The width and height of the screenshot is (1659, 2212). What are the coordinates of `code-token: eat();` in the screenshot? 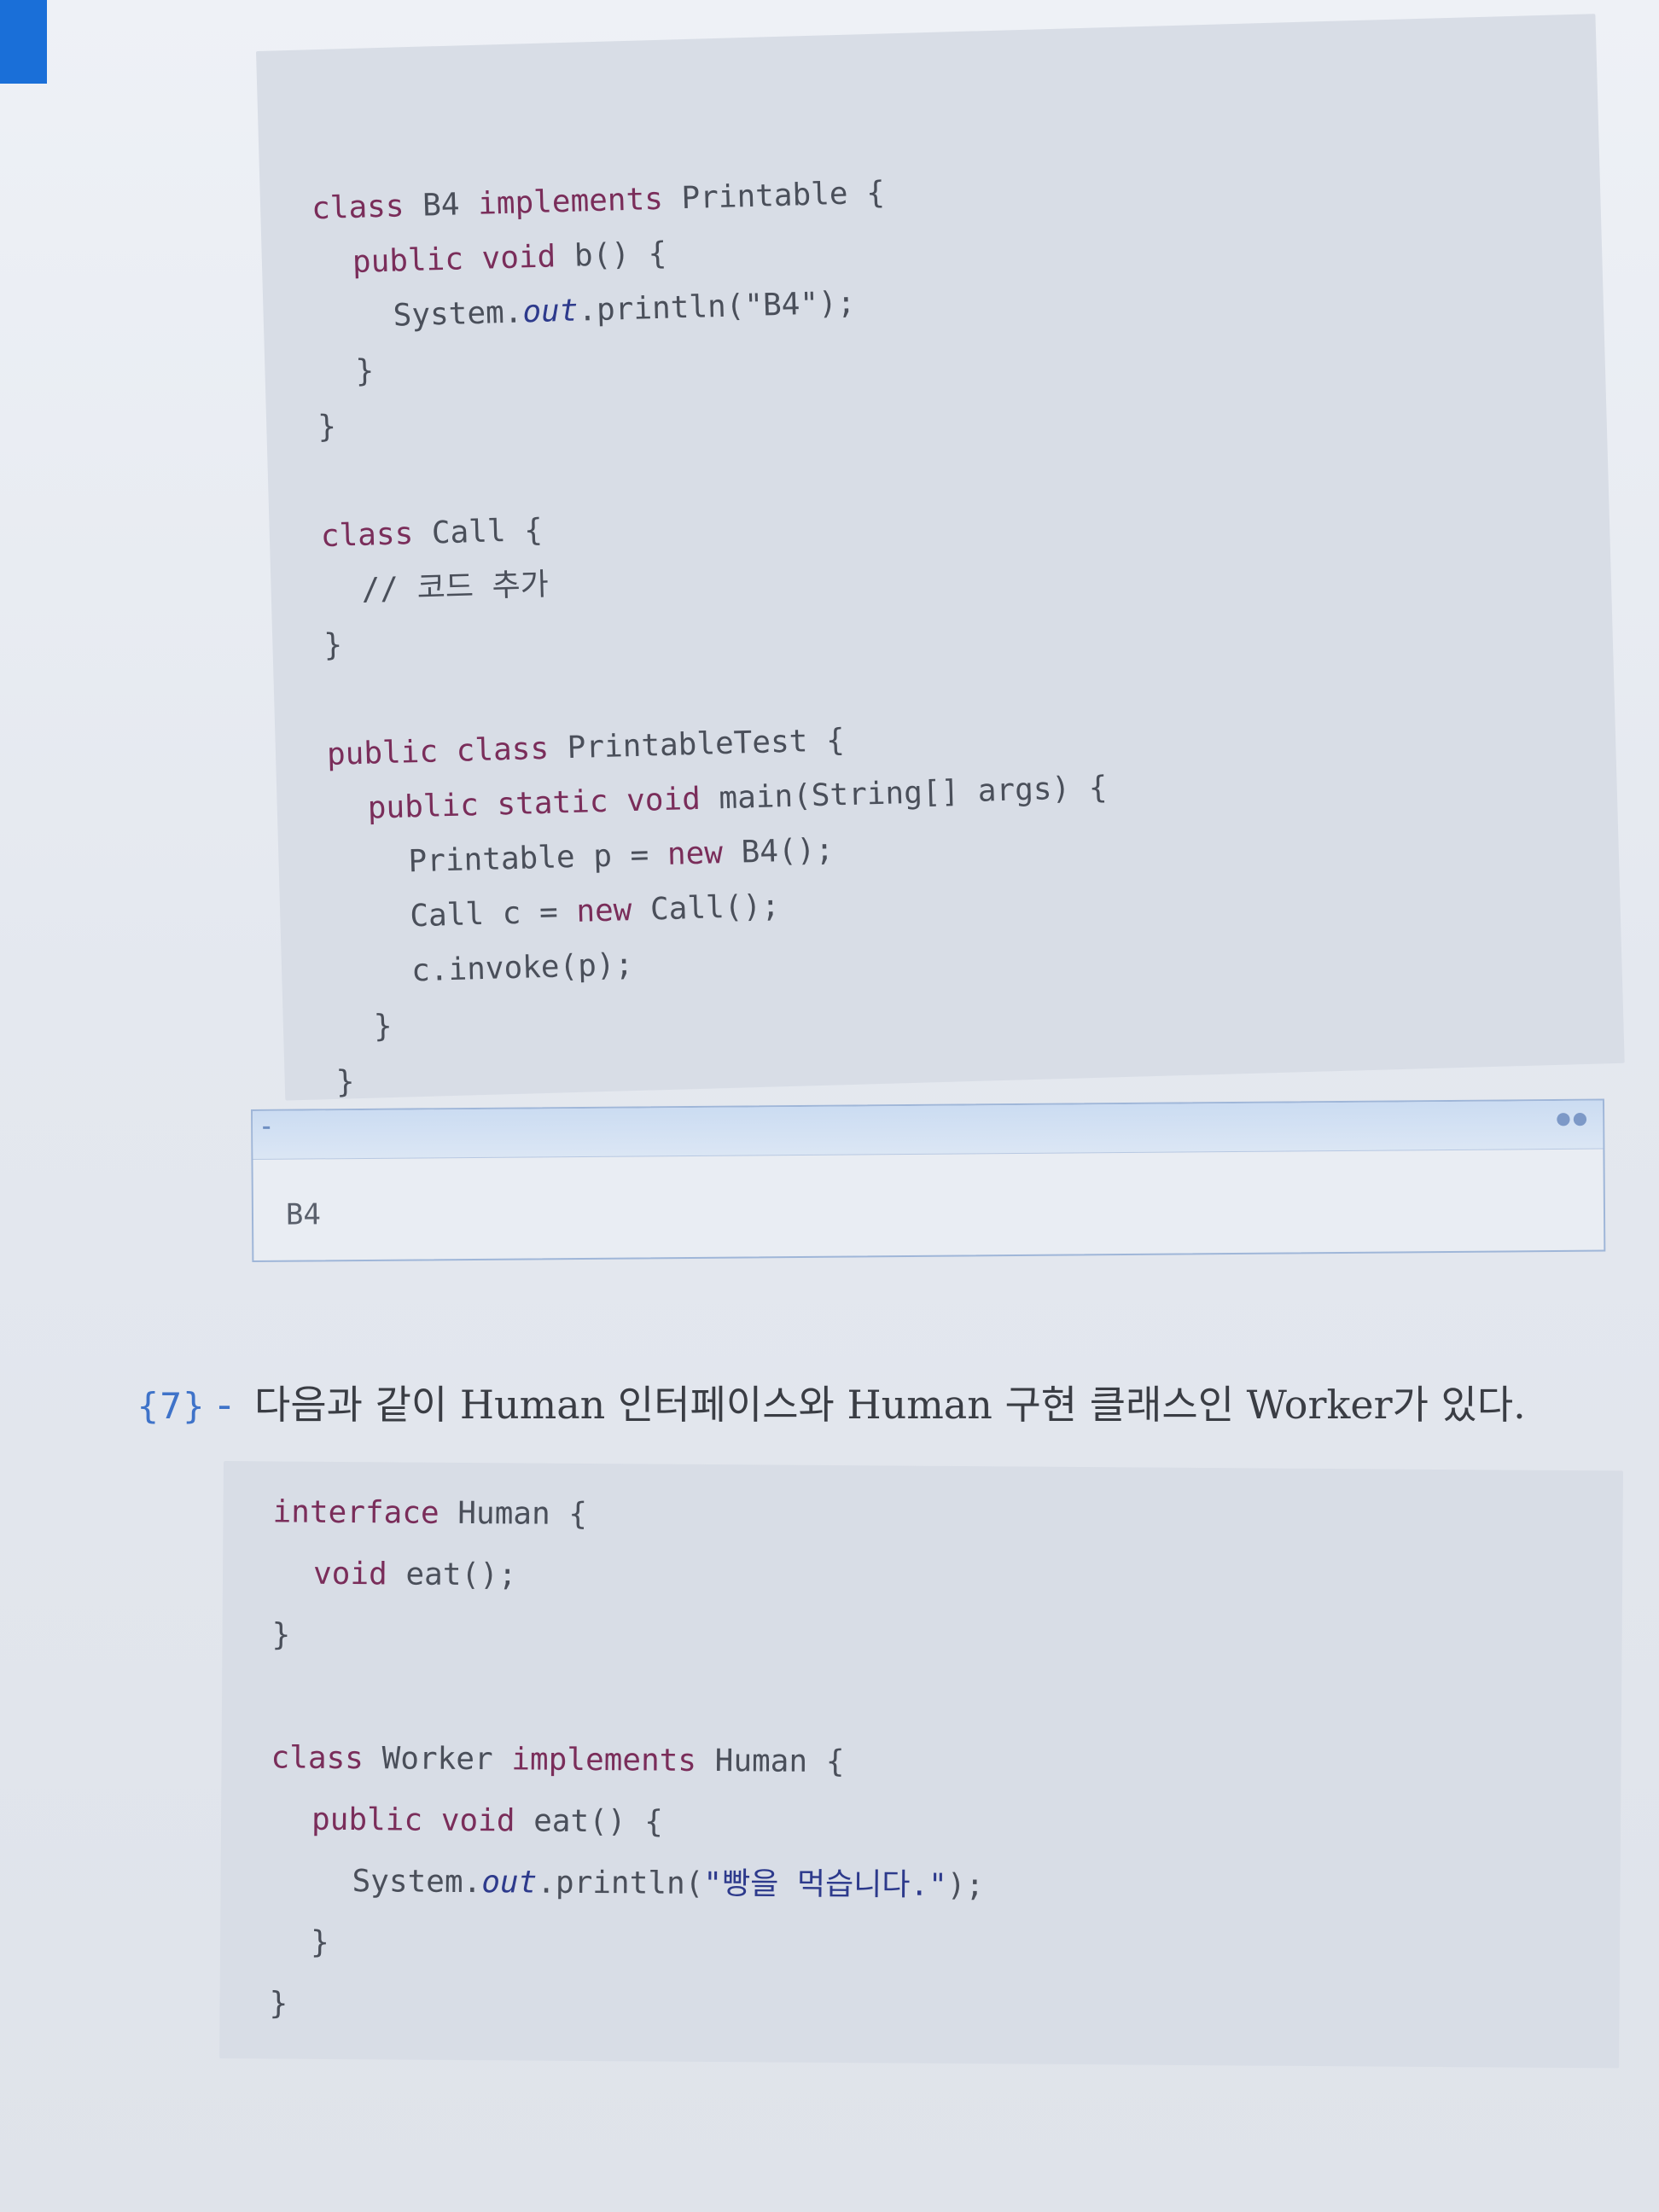 It's located at (461, 1575).